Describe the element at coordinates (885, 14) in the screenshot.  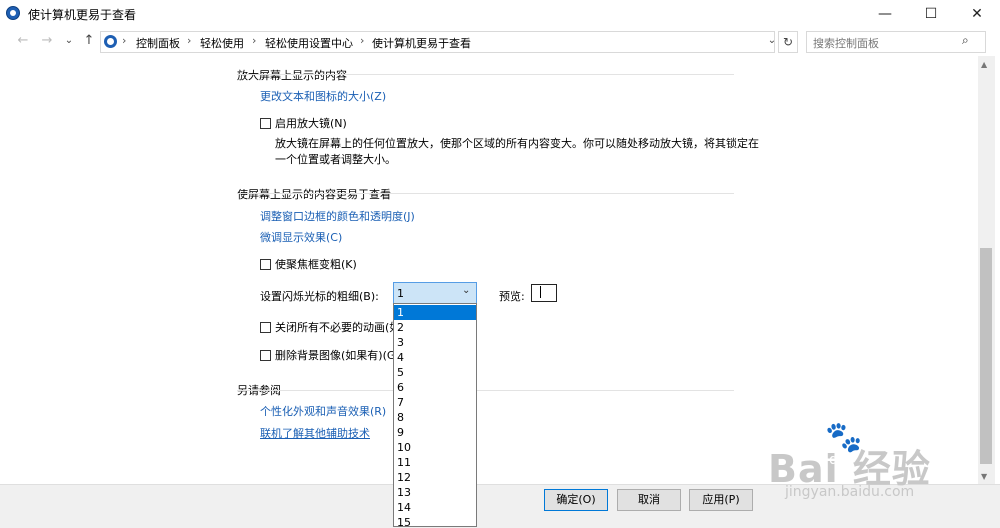
I see `minimize-button: —` at that location.